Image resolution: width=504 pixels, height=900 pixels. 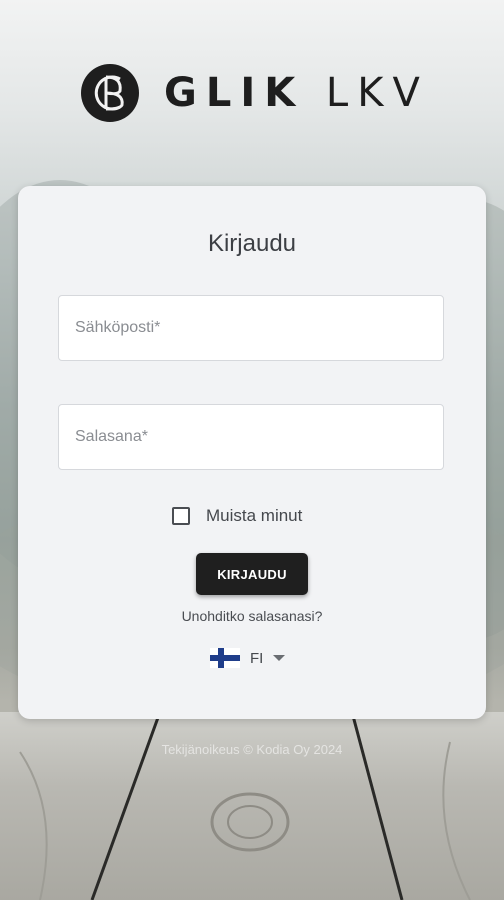 I want to click on login-title: Kirjaudu, so click(x=252, y=243).